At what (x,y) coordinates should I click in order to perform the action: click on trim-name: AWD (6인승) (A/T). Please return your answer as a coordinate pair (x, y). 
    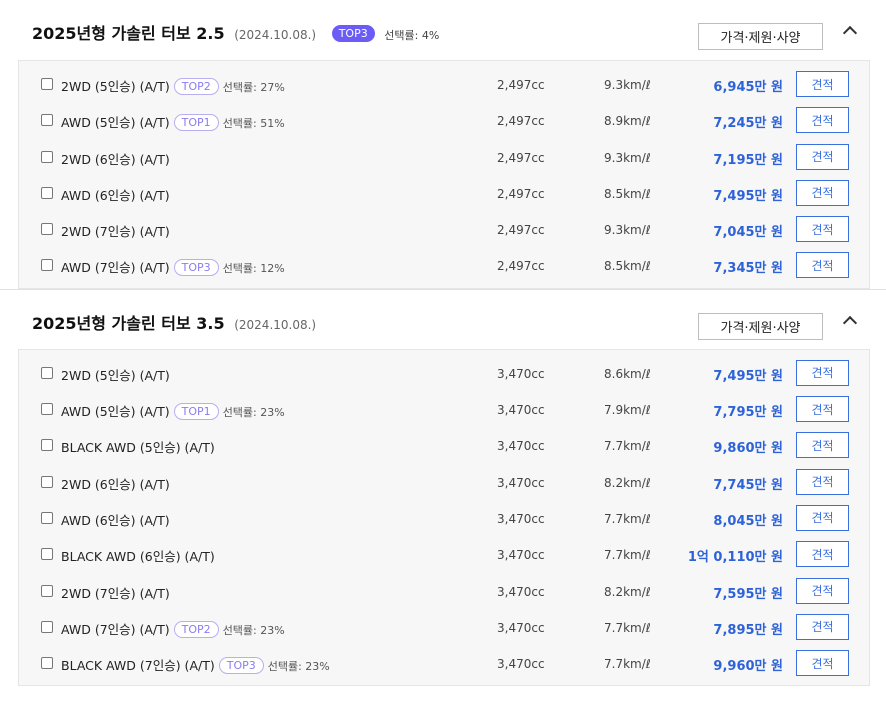
    Looking at the image, I should click on (115, 195).